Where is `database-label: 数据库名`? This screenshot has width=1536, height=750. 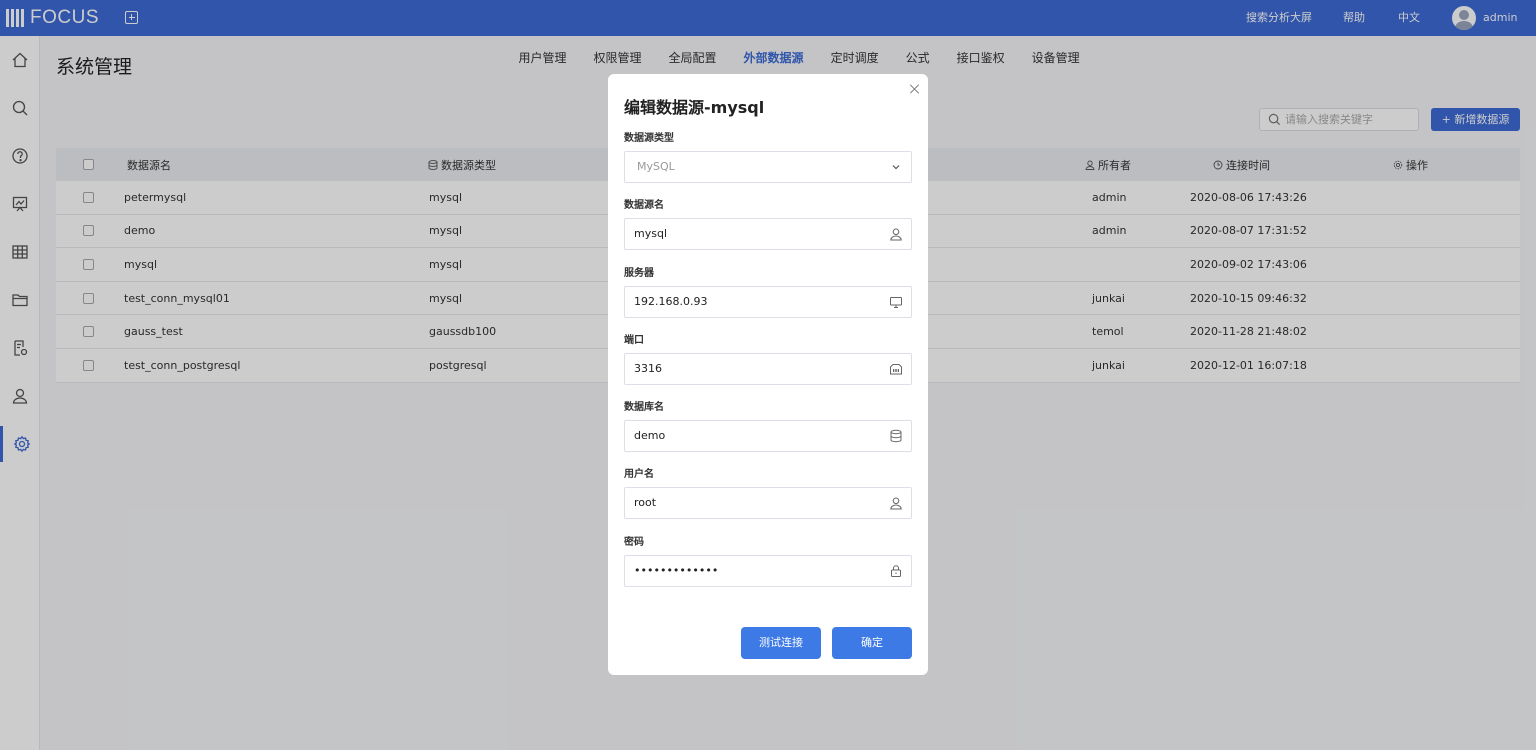
database-label: 数据库名 is located at coordinates (644, 407).